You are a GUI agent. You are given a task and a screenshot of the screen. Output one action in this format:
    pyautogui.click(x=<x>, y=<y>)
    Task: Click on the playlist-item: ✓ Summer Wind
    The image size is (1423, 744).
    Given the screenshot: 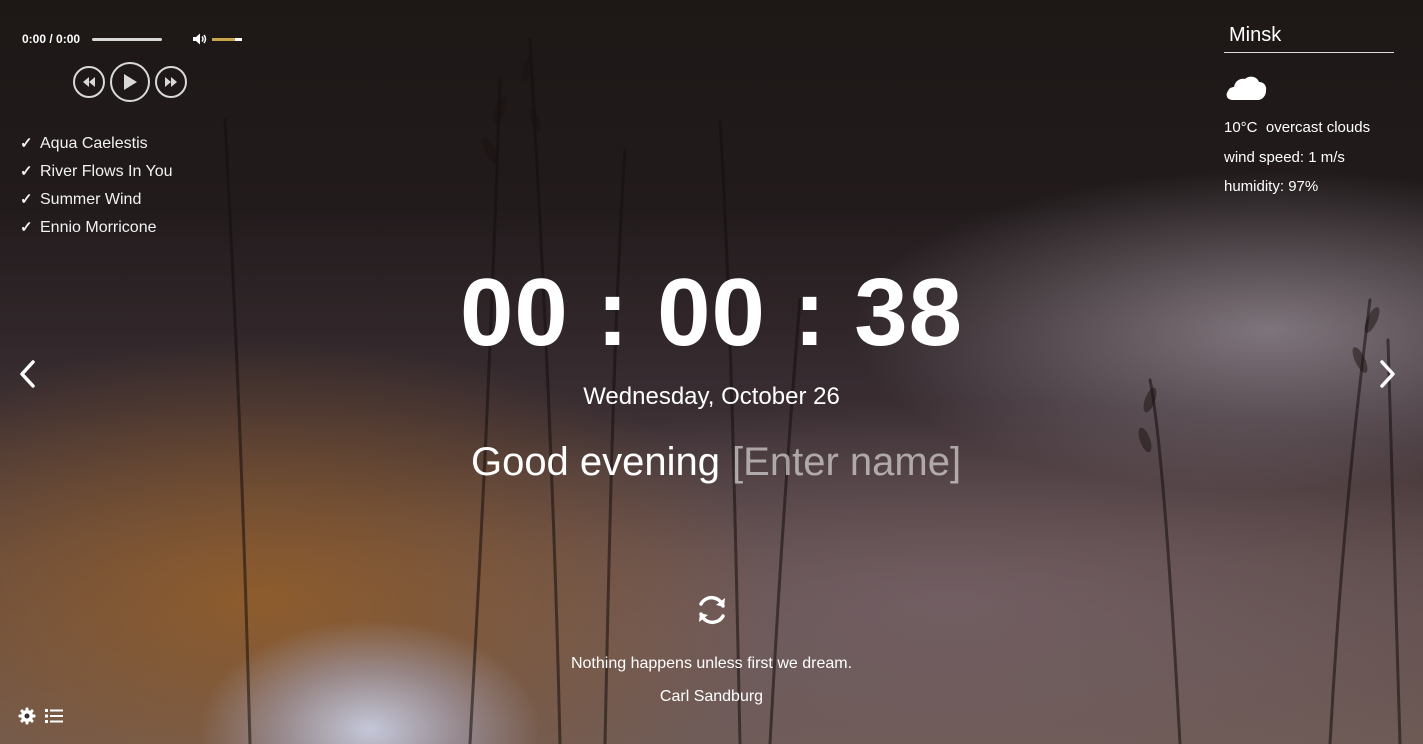 What is the action you would take?
    pyautogui.click(x=96, y=204)
    